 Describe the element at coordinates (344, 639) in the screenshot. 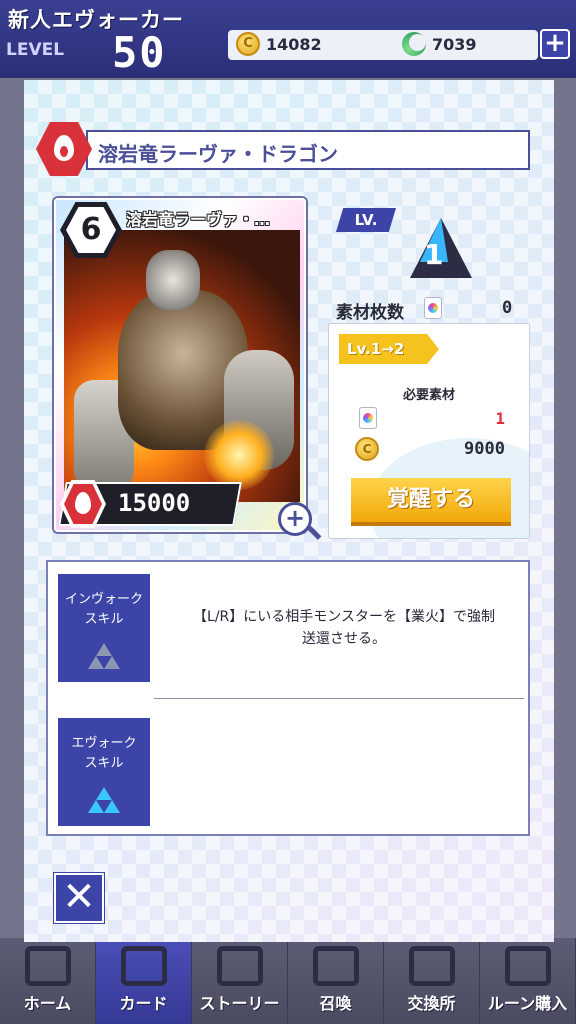

I see `skill-desc-line: 送還させる。` at that location.